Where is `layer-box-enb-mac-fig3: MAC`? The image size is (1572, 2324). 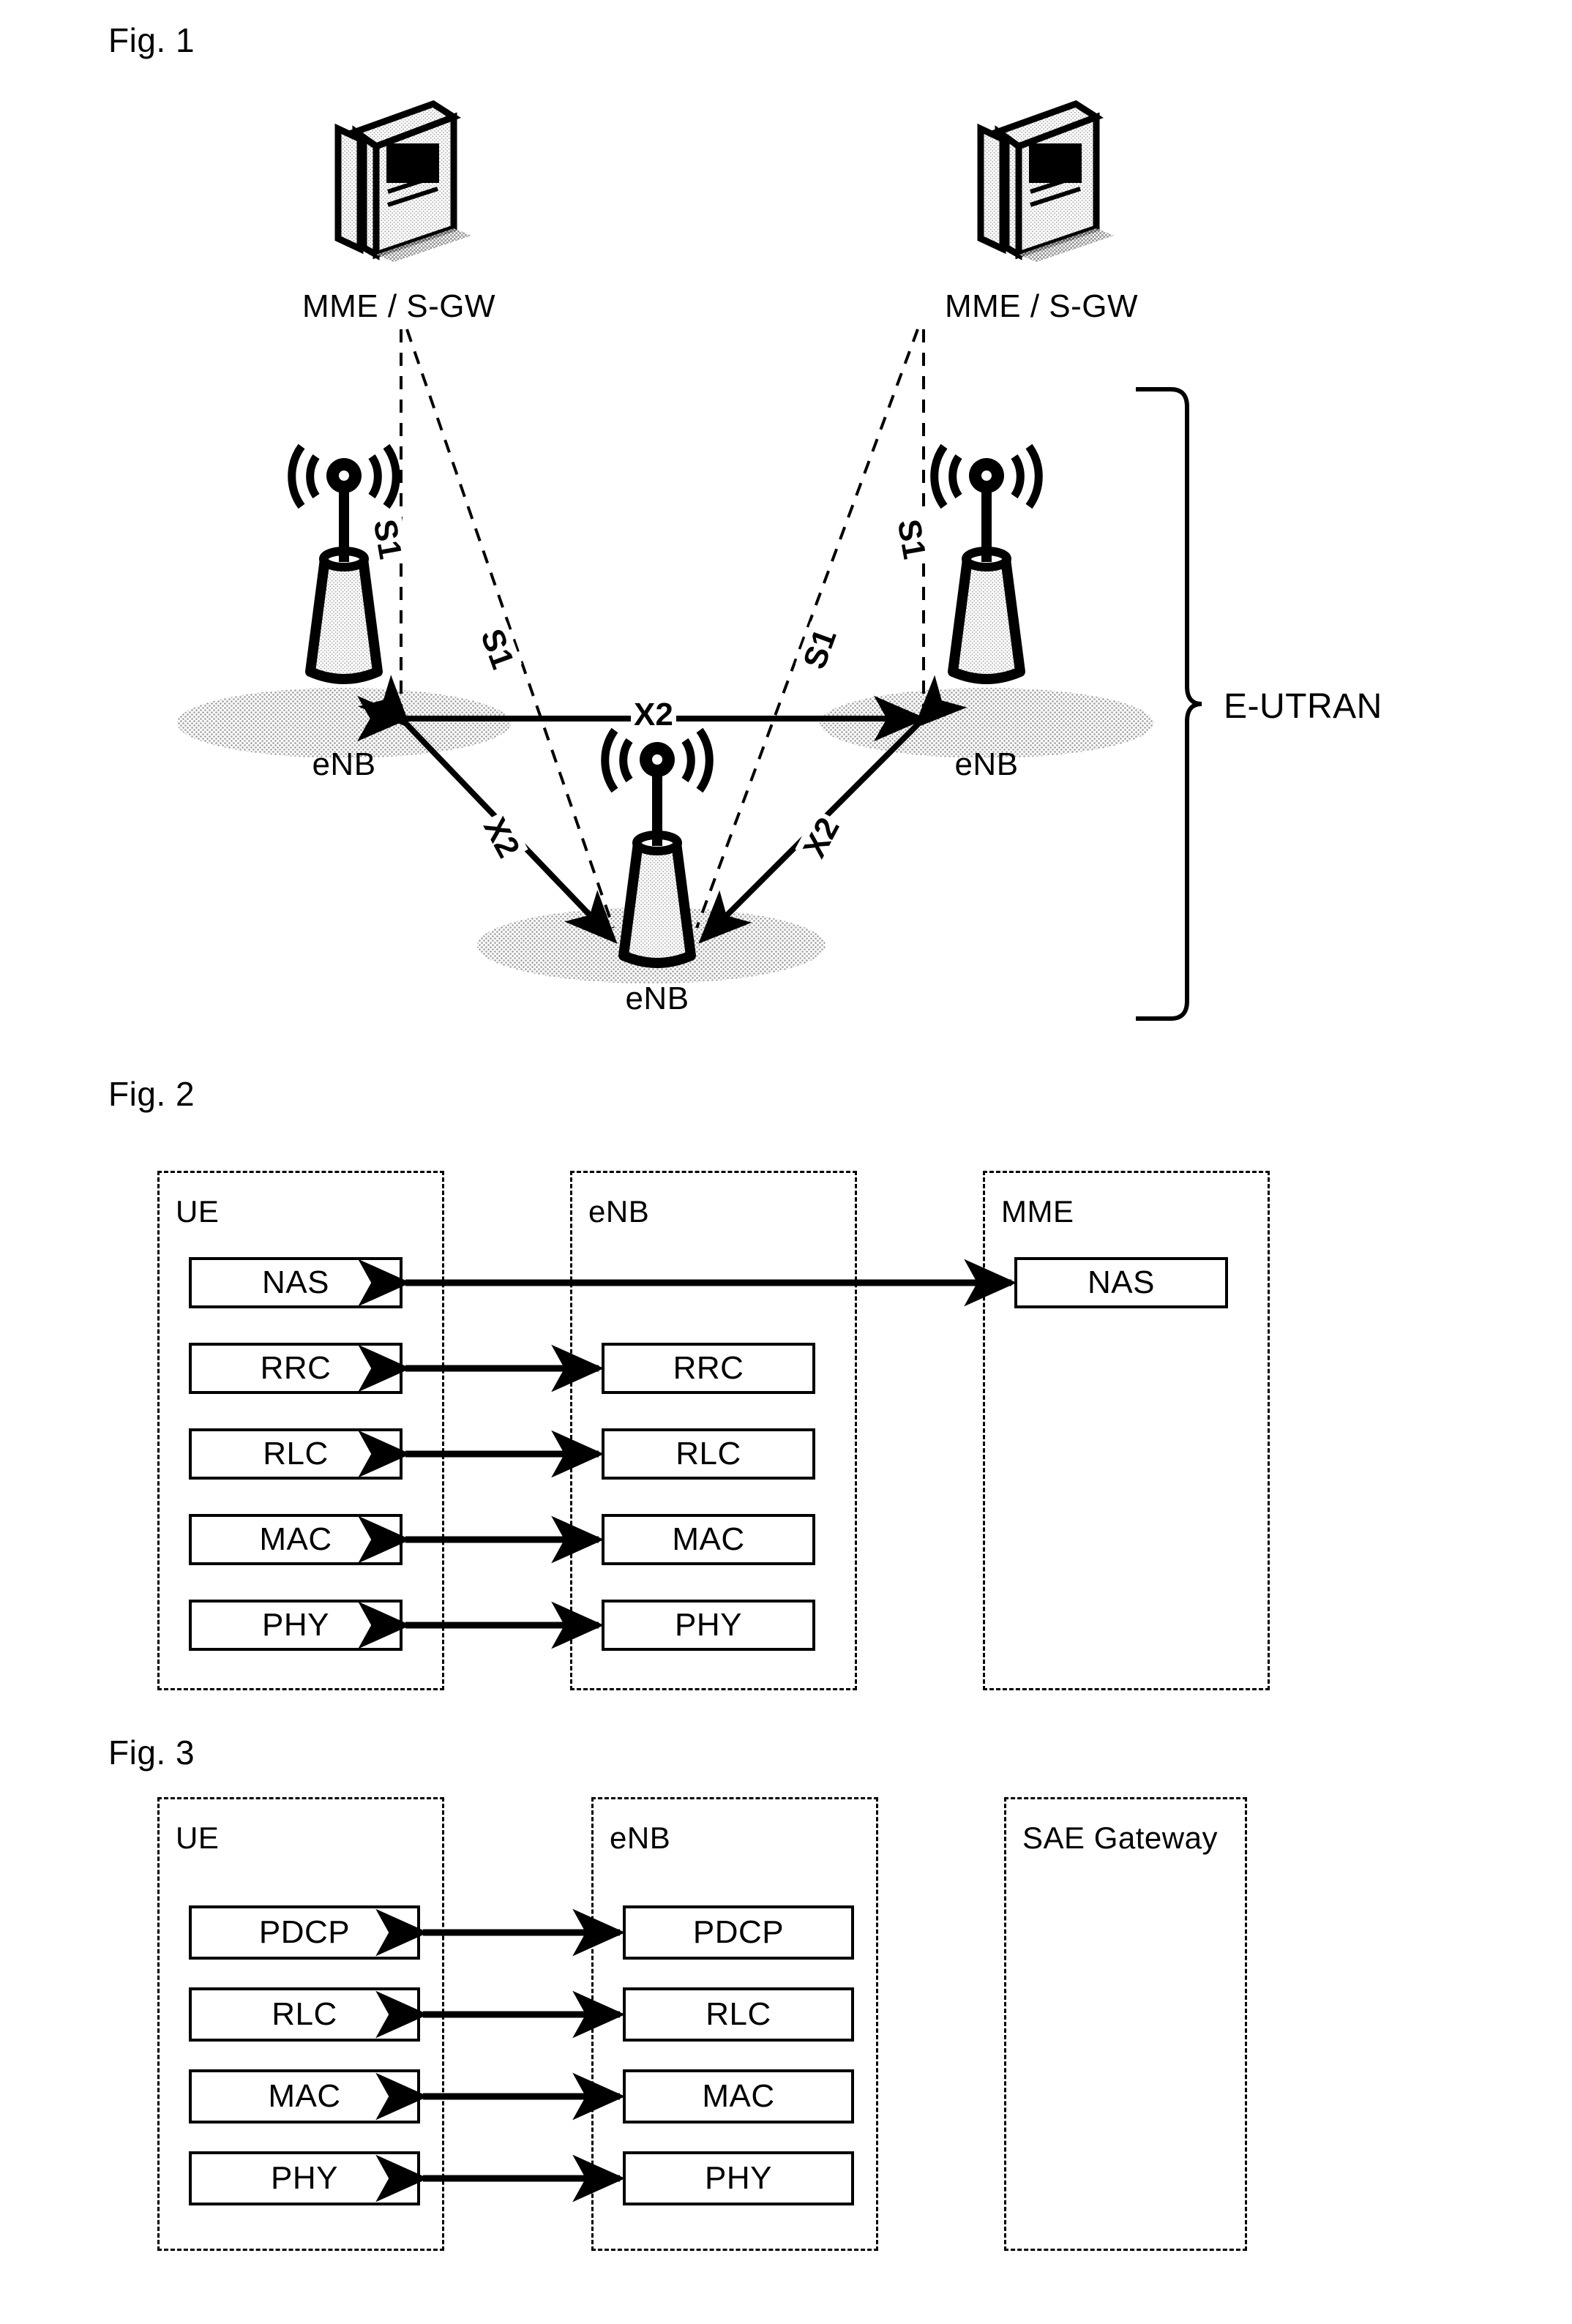
layer-box-enb-mac-fig3: MAC is located at coordinates (738, 2096).